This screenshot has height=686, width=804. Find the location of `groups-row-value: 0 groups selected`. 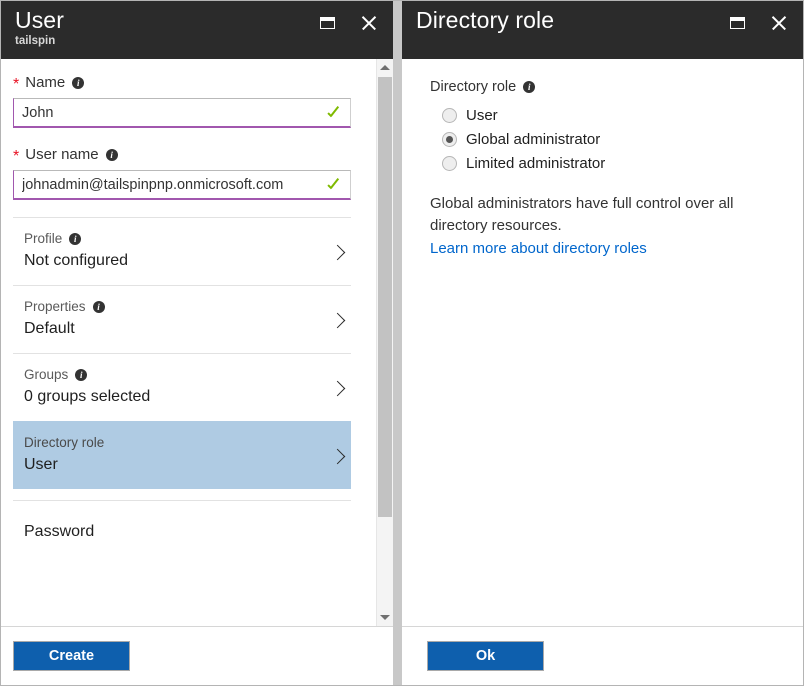

groups-row-value: 0 groups selected is located at coordinates (87, 396).